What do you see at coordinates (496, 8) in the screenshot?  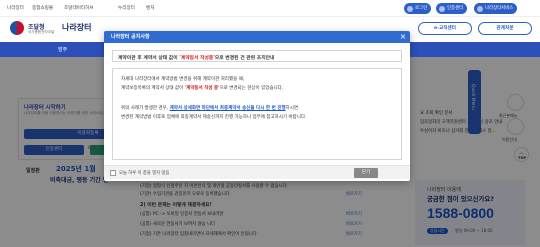 I see `services-button: 나라장터서비스` at bounding box center [496, 8].